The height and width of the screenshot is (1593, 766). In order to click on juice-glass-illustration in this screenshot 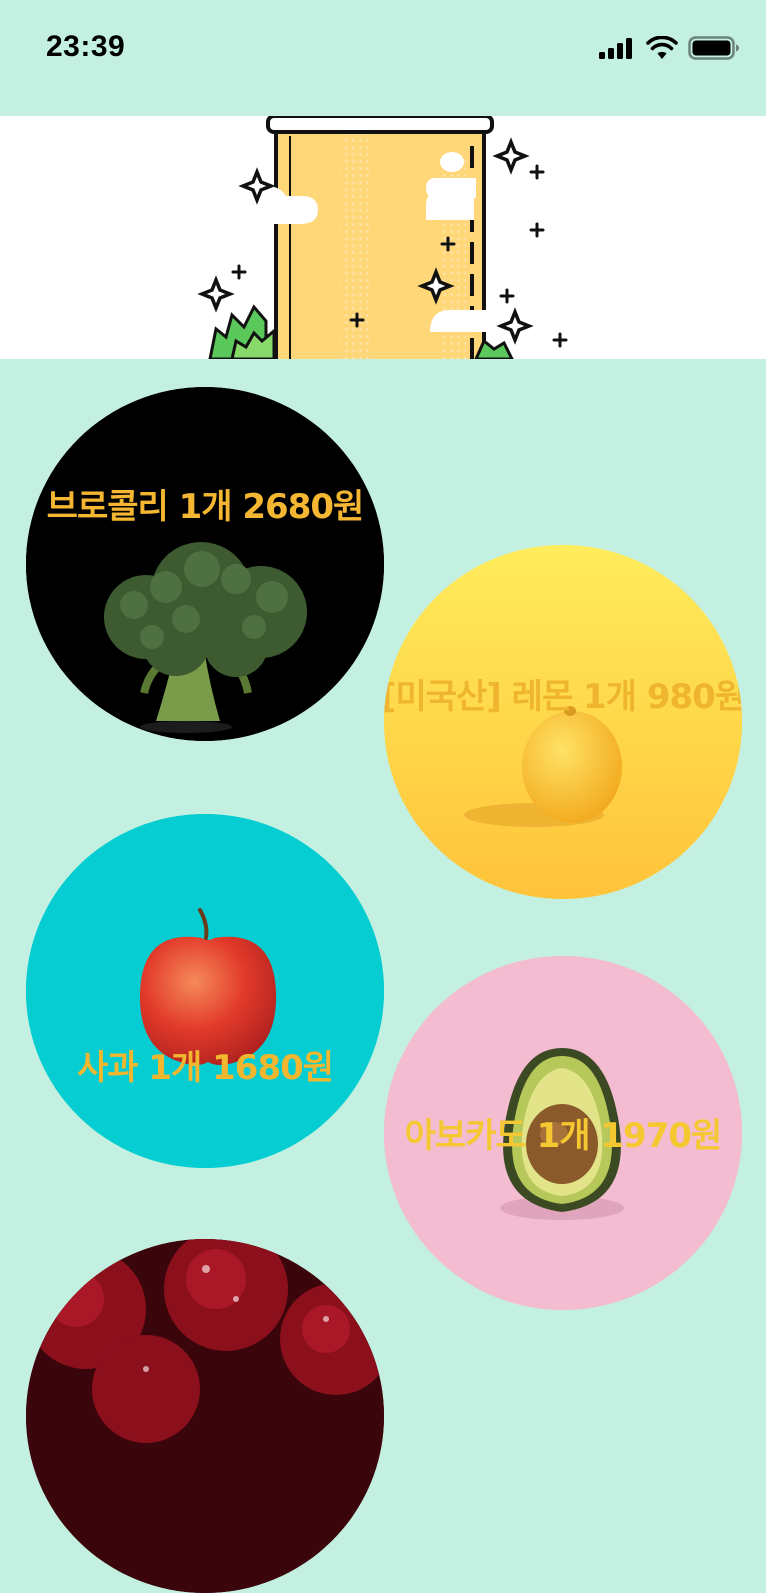, I will do `click(382, 237)`.